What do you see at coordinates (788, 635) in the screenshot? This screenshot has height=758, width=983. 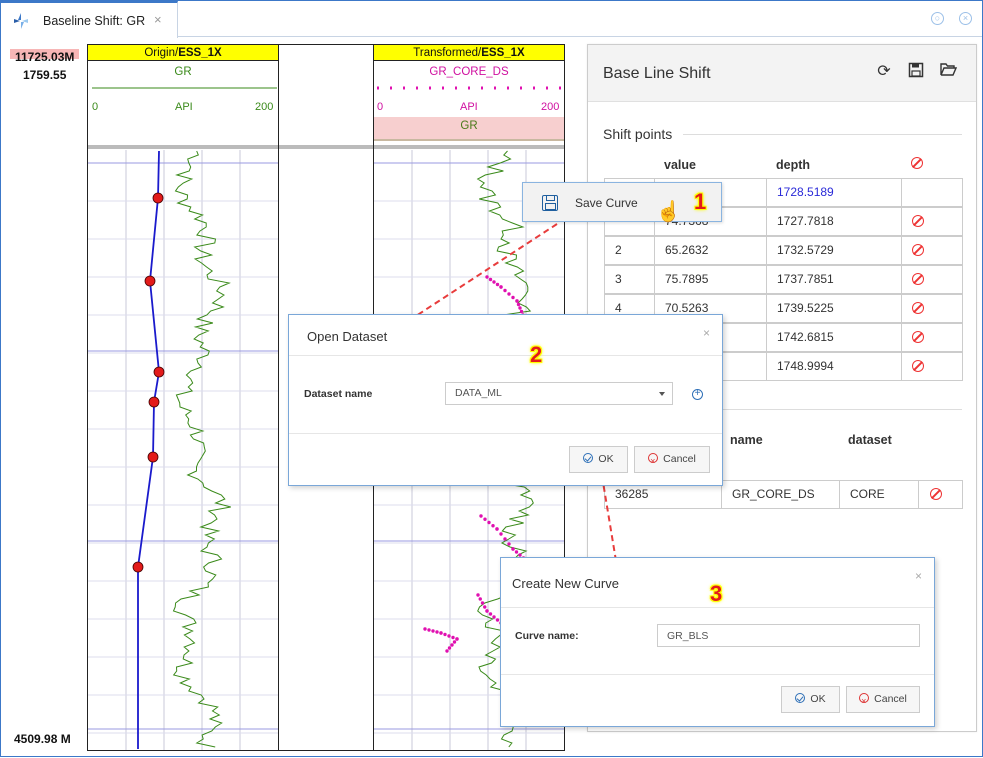 I see `curve-name-input` at bounding box center [788, 635].